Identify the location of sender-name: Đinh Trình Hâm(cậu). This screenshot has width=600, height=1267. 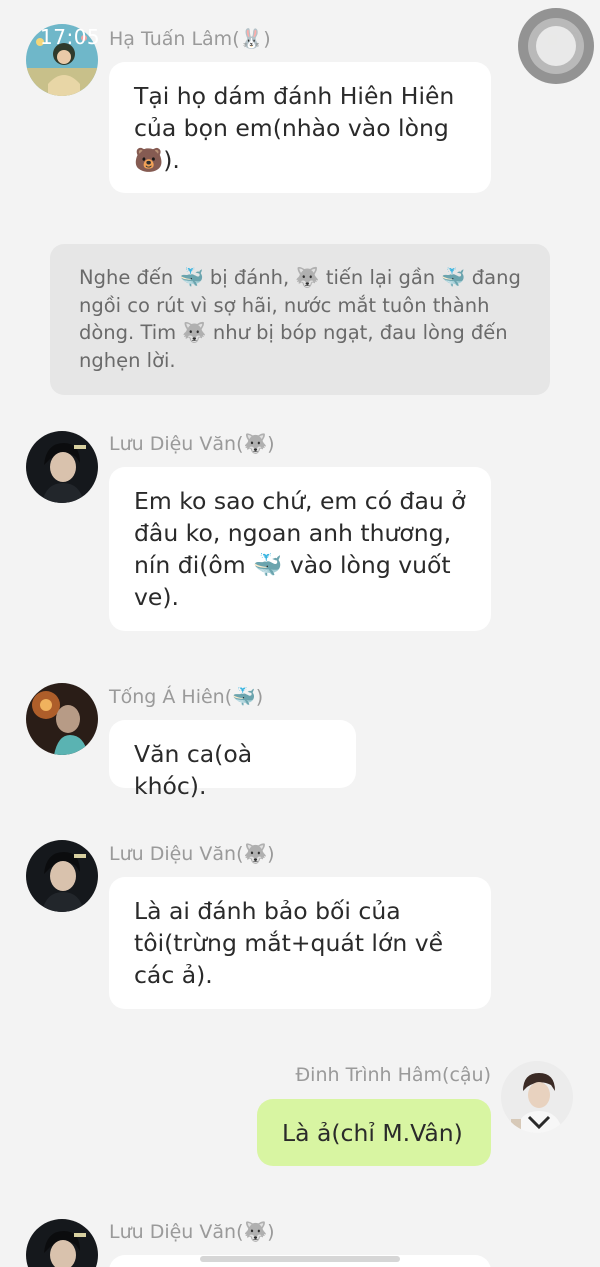
(393, 1075).